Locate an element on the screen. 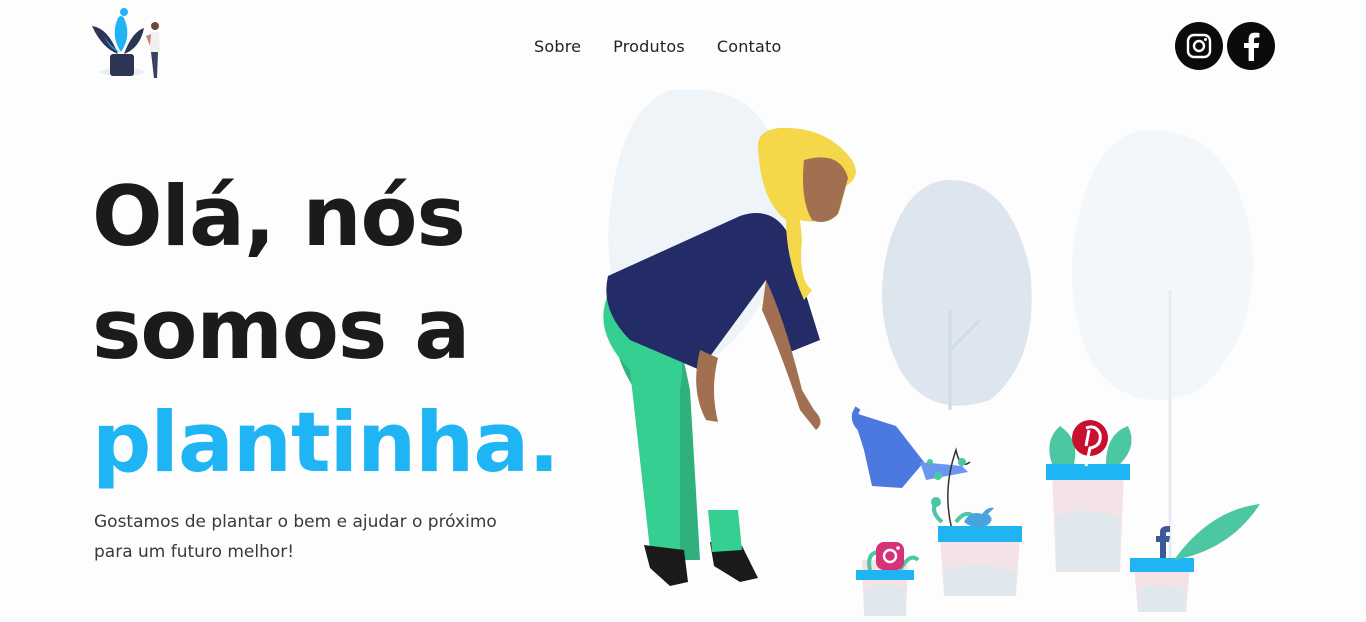 This screenshot has width=1366, height=622. plant-pot-instagram is located at coordinates (888, 579).